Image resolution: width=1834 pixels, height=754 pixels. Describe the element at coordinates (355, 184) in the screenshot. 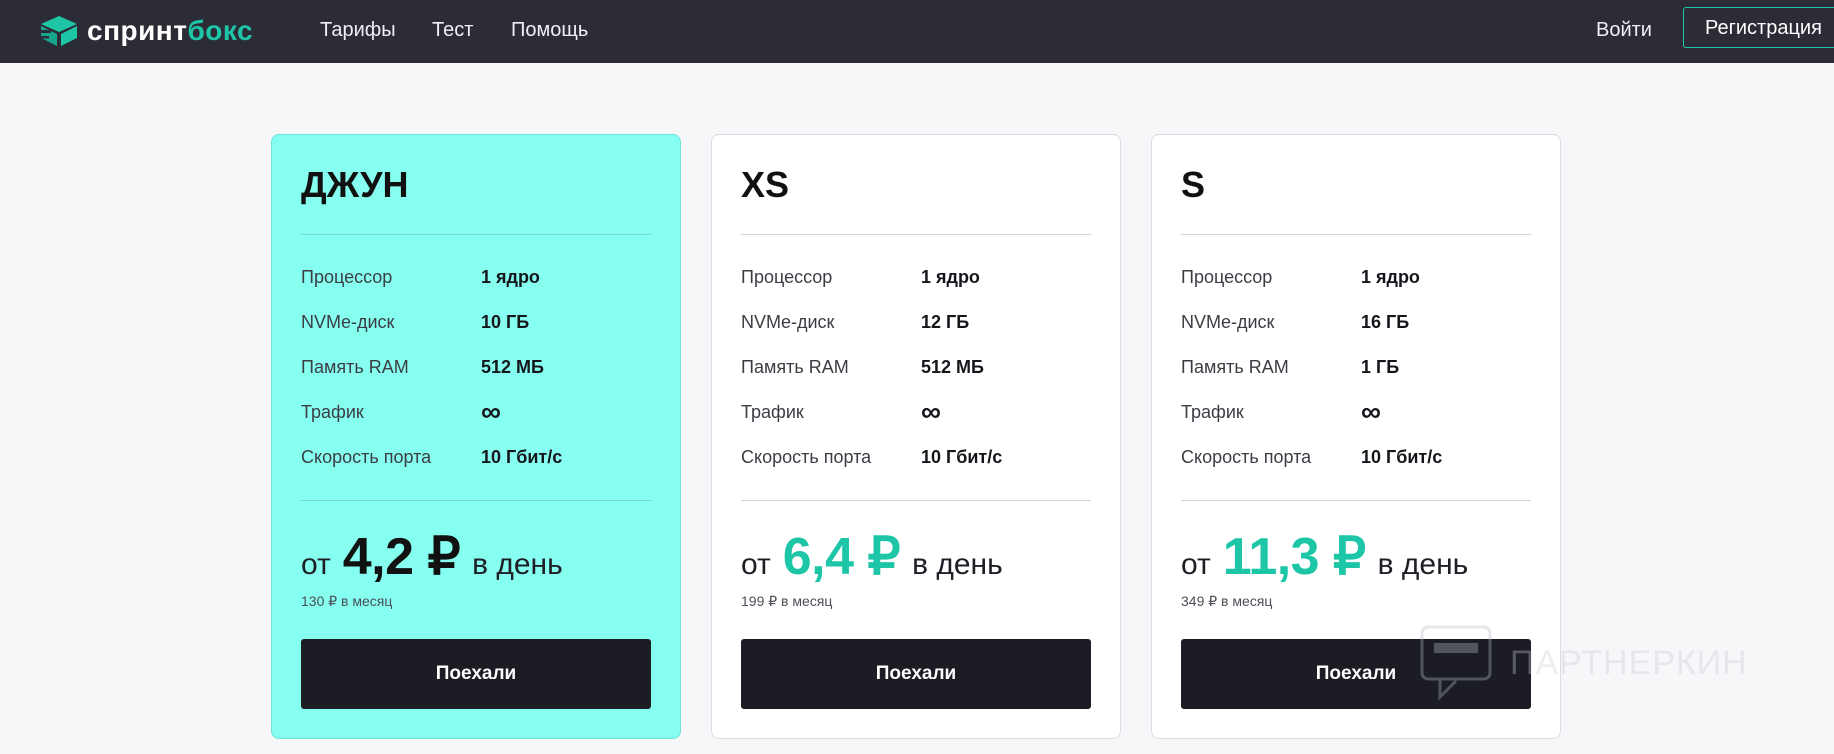

I see `plan-title: ДЖУН` at that location.